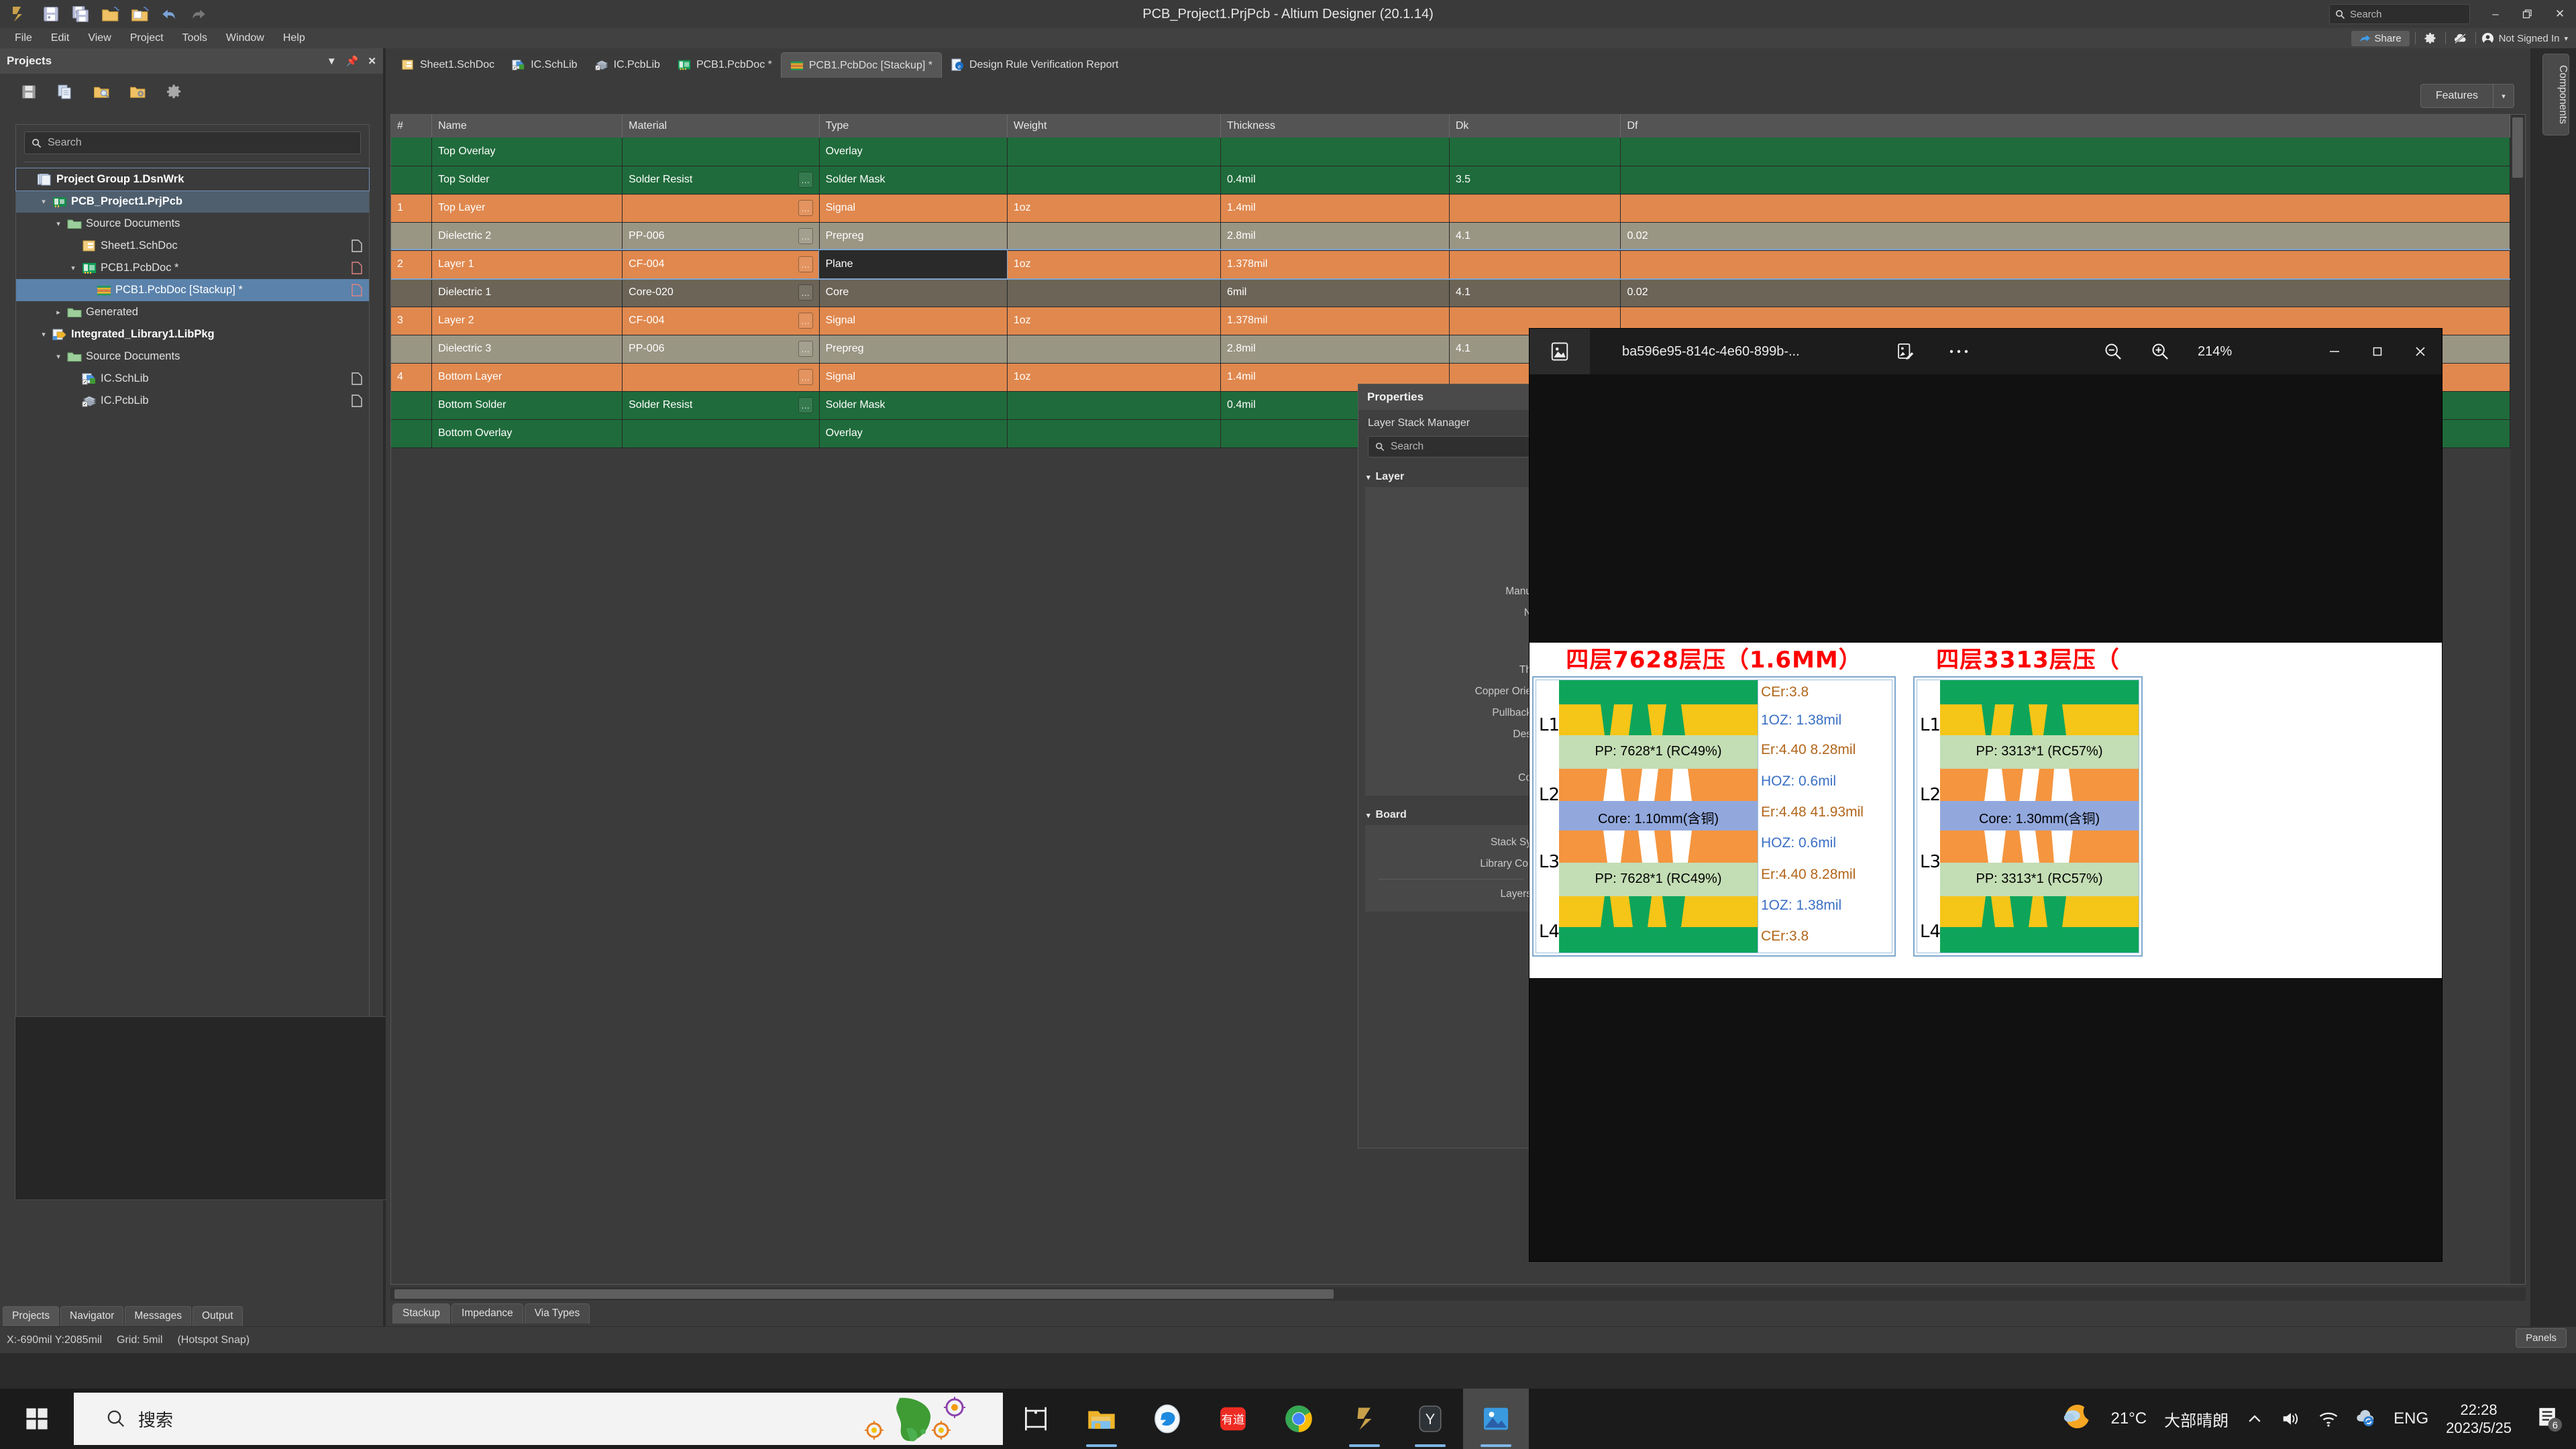 The image size is (2576, 1449). Describe the element at coordinates (1036, 1419) in the screenshot. I see `task-view-icon` at that location.